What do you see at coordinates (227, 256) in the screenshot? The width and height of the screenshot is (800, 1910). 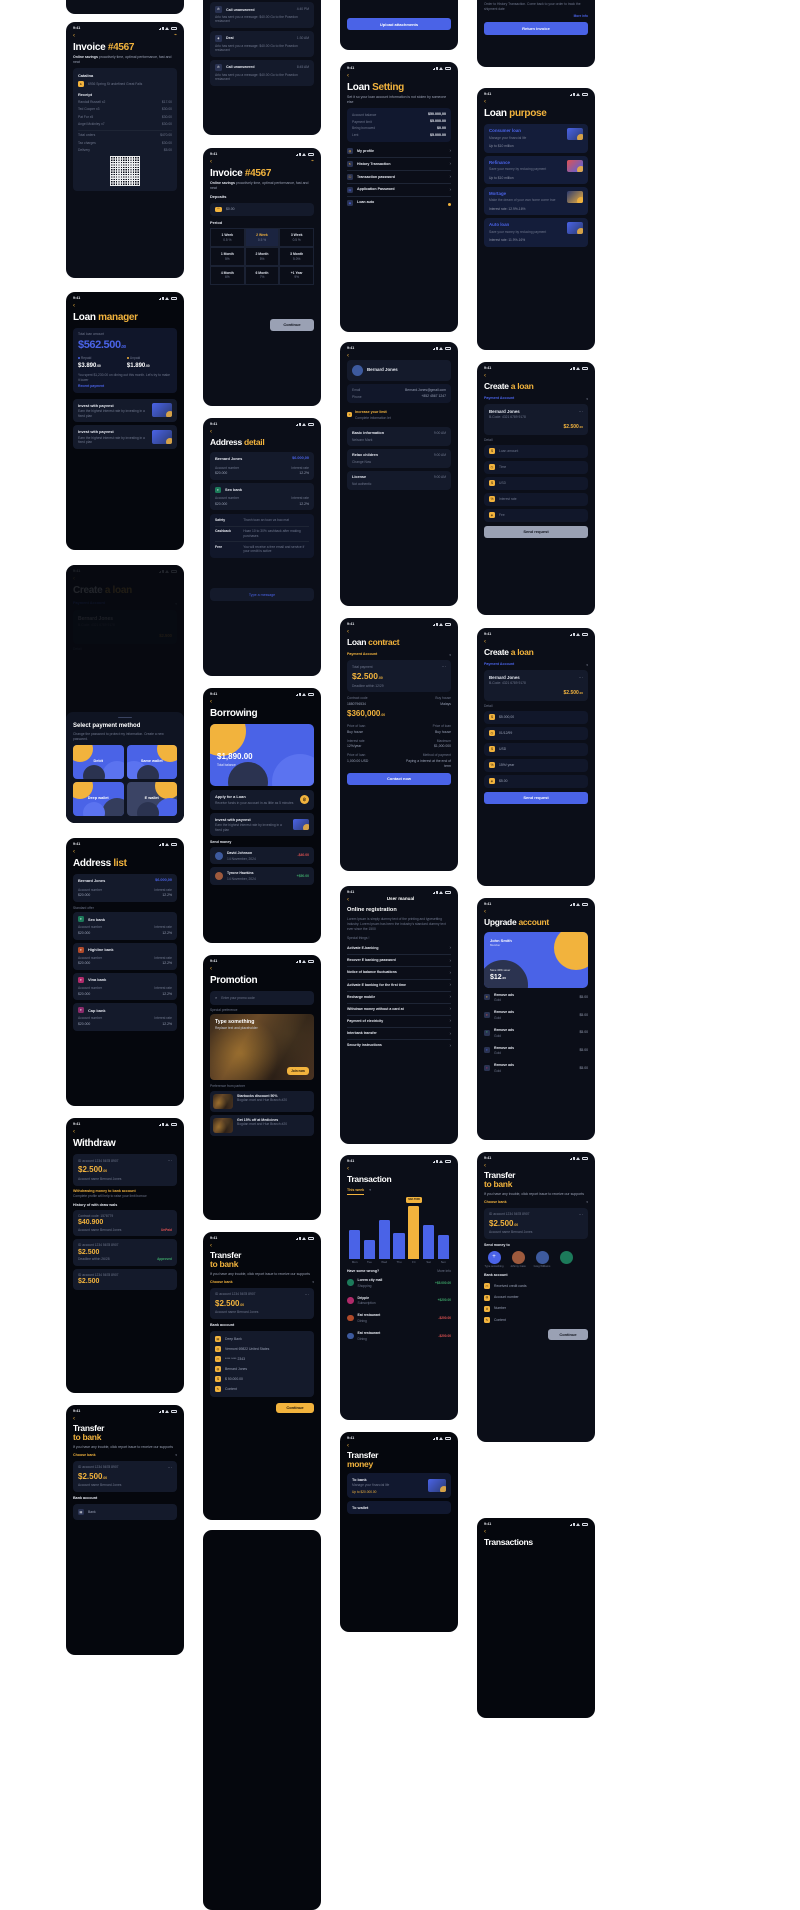 I see `period-cell: 1 Month 5%` at bounding box center [227, 256].